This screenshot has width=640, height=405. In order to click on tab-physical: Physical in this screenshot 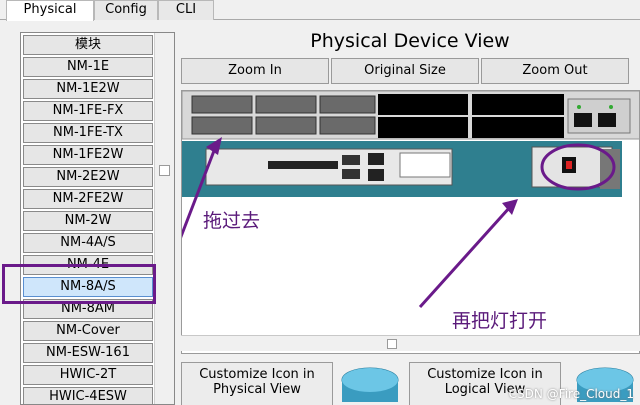, I will do `click(50, 10)`.